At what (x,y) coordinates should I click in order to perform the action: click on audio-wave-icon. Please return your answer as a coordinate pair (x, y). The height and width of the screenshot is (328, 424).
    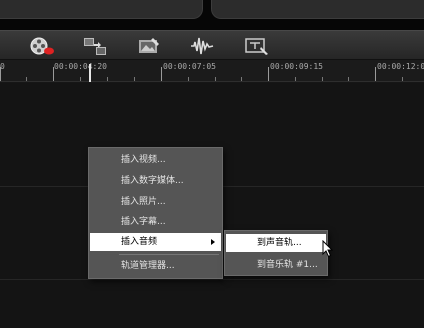
    Looking at the image, I should click on (202, 46).